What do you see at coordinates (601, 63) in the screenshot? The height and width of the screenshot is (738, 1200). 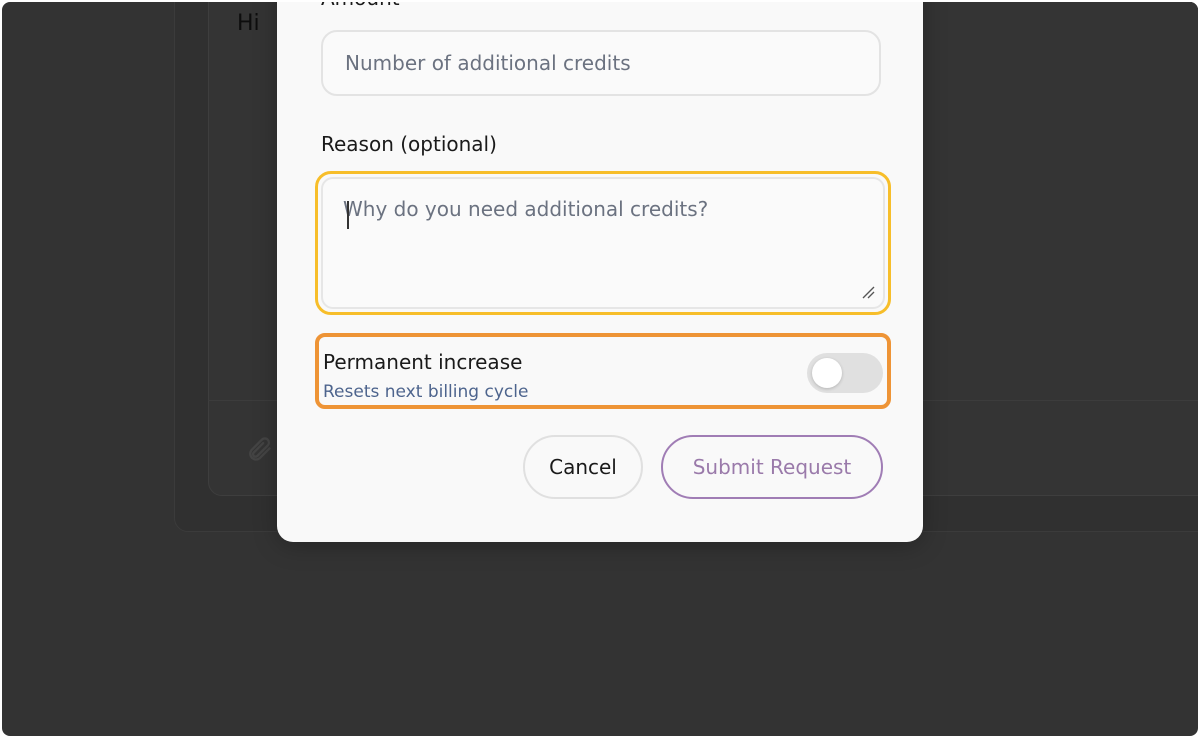 I see `amount-input` at bounding box center [601, 63].